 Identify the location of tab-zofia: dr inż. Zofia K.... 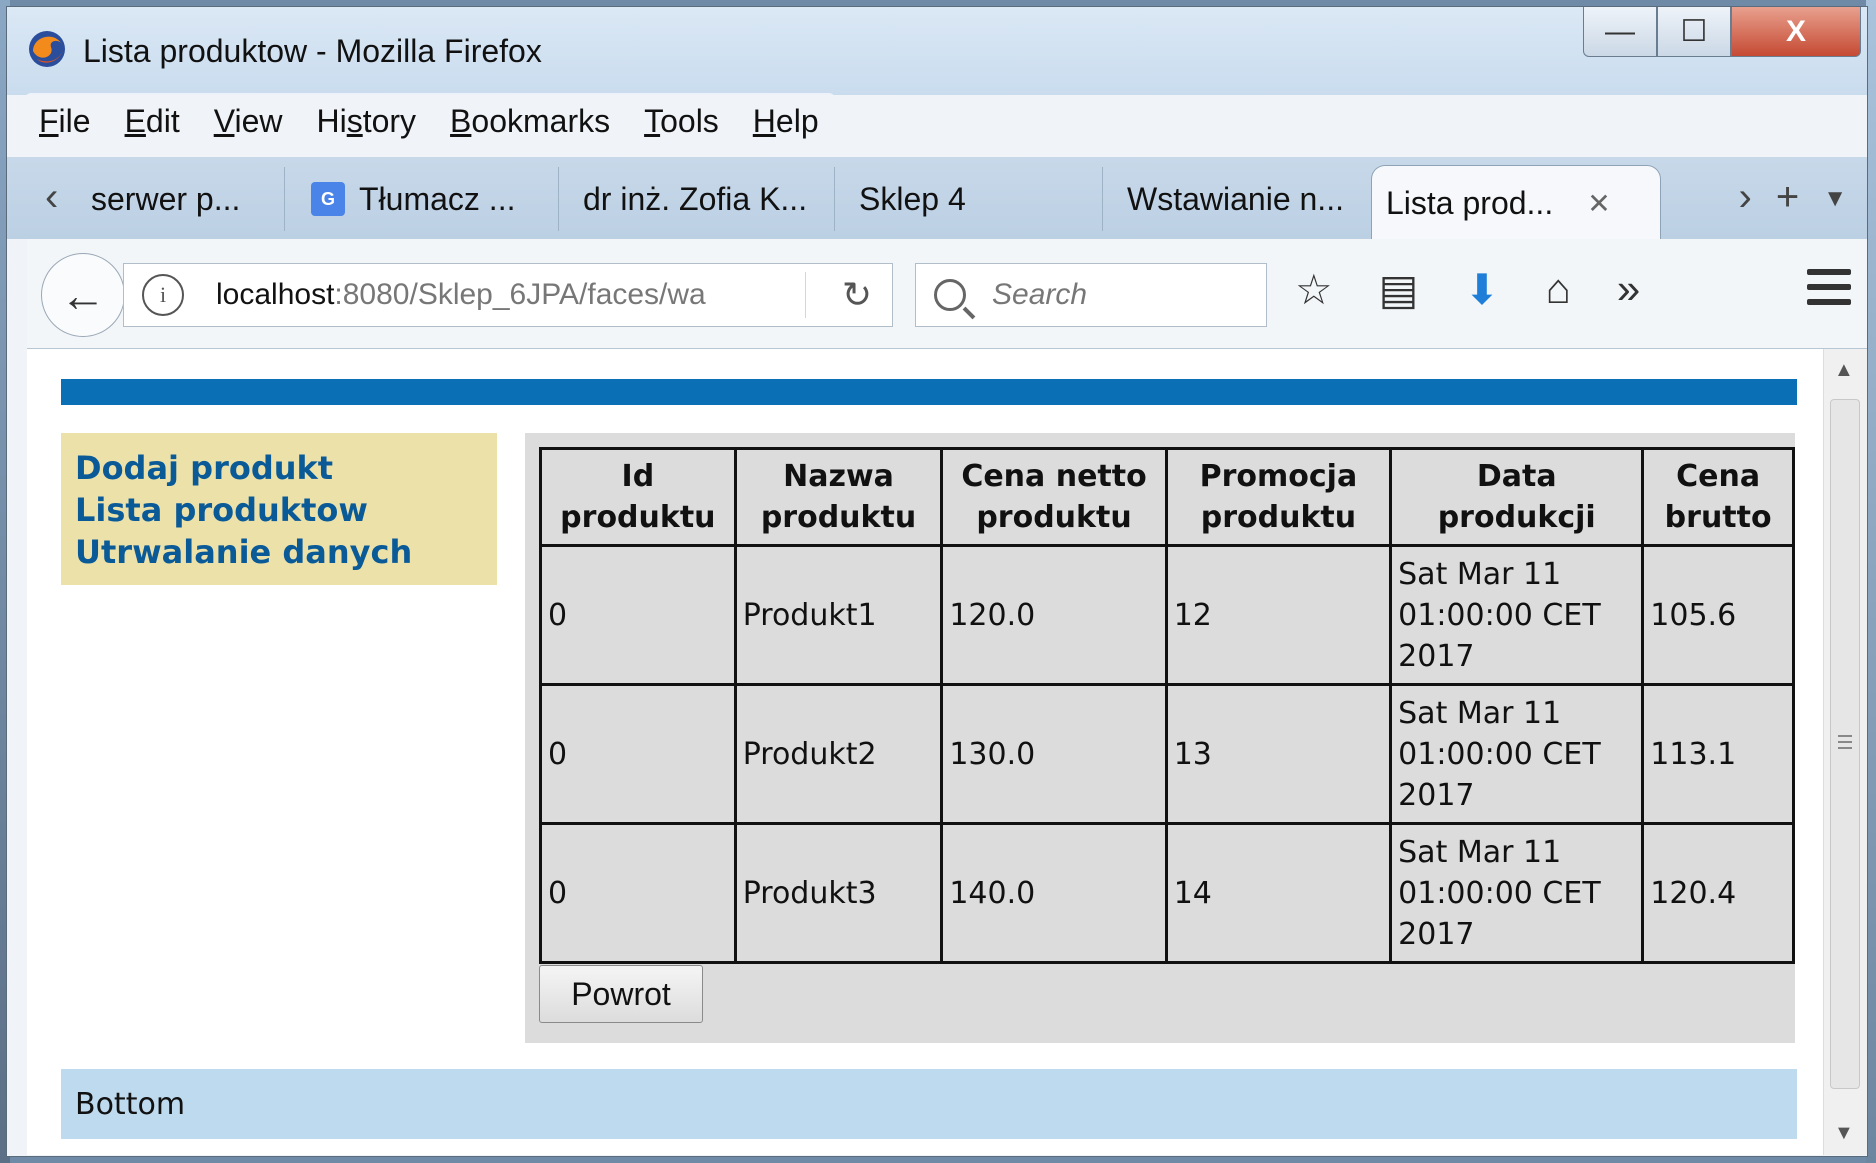
(702, 199).